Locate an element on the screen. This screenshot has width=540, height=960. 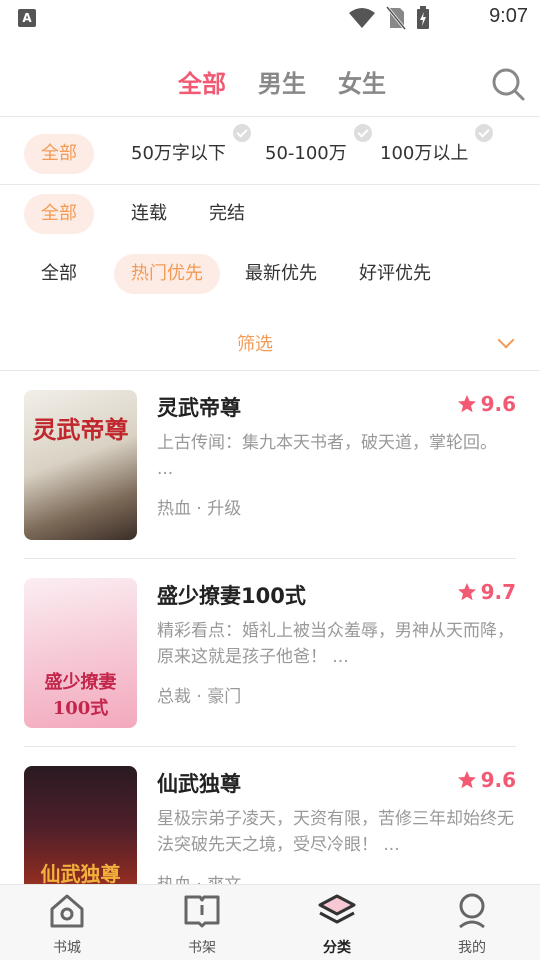
status-icons is located at coordinates (389, 18).